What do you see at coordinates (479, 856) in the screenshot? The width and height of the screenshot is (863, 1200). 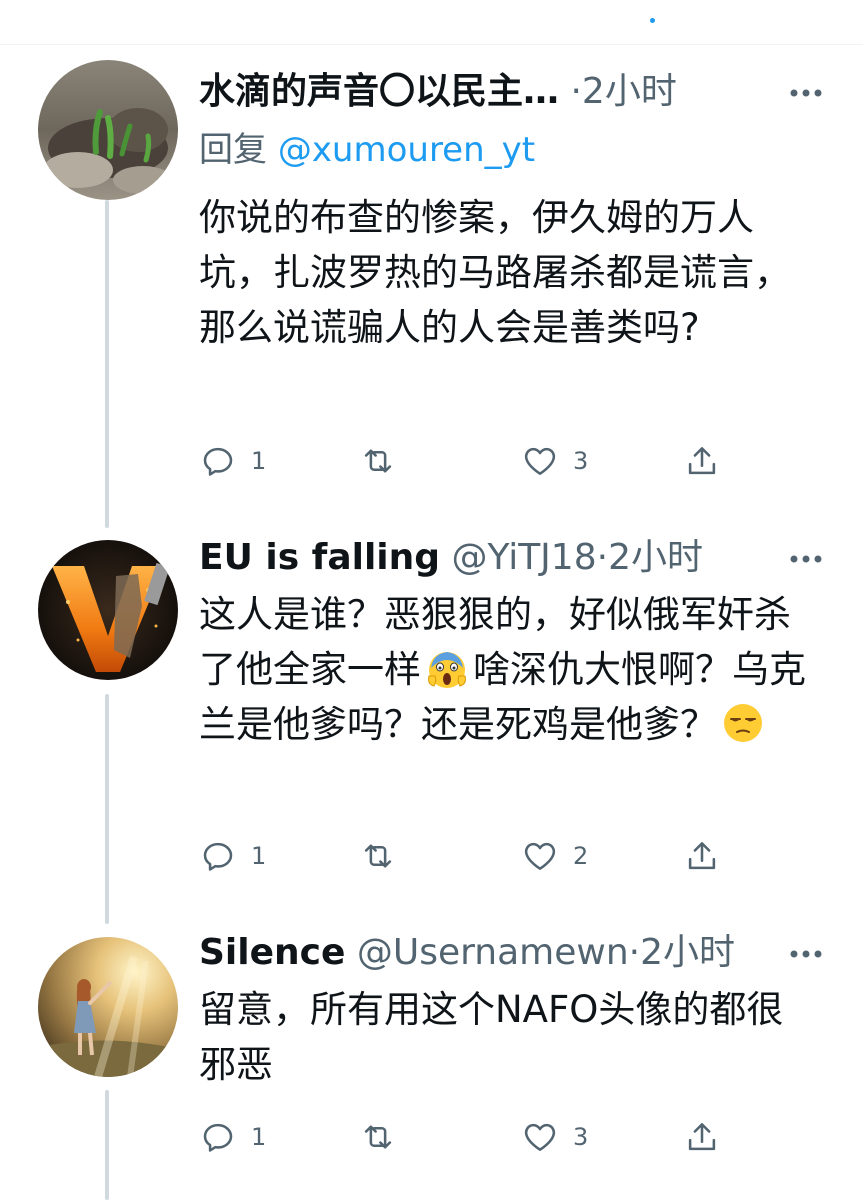 I see `action-bar: 1 2` at bounding box center [479, 856].